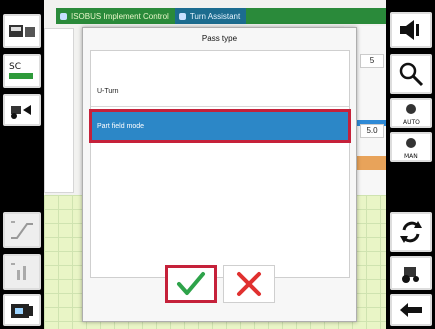 This screenshot has height=329, width=435. I want to click on back-arrow-icon, so click(411, 310).